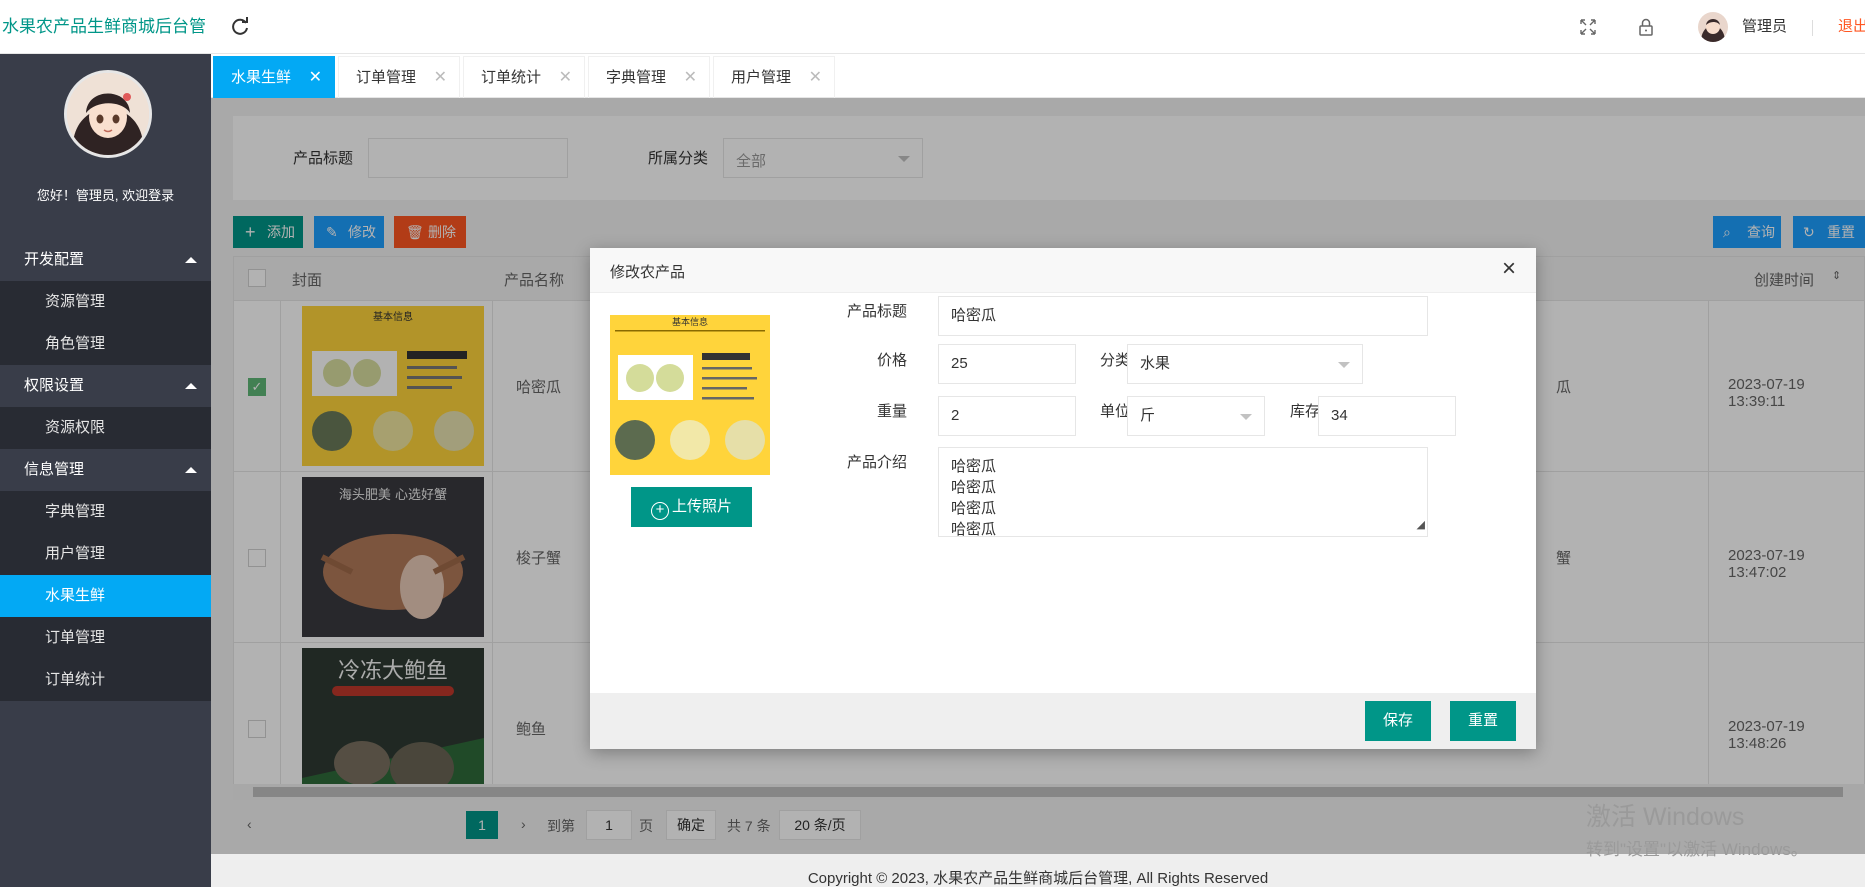  I want to click on tab-label: 订单管理, so click(386, 77).